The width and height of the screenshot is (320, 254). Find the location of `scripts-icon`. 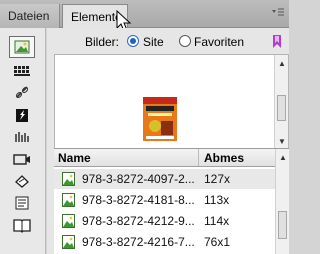

scripts-icon is located at coordinates (22, 181).